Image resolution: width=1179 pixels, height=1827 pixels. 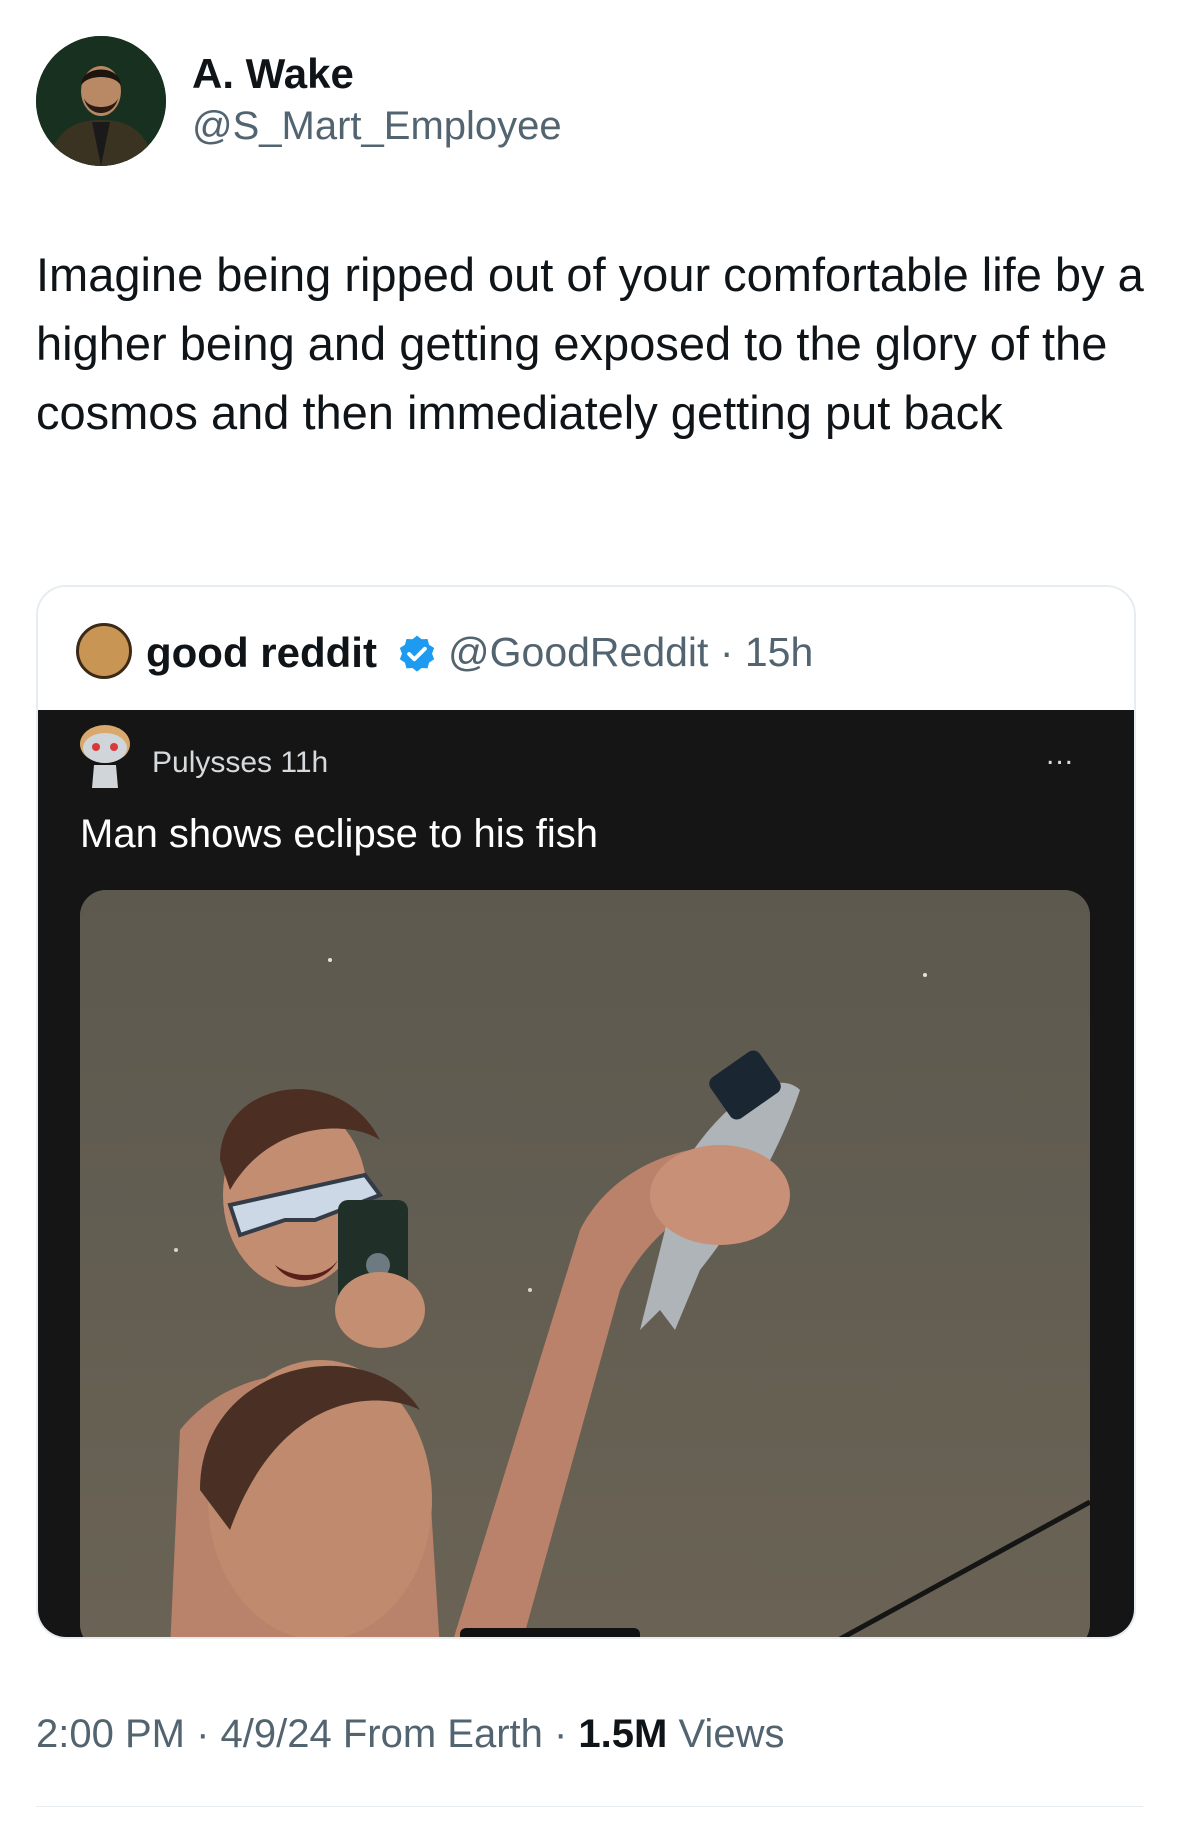 What do you see at coordinates (240, 762) in the screenshot?
I see `reddit-username-time: Pulysses 11h` at bounding box center [240, 762].